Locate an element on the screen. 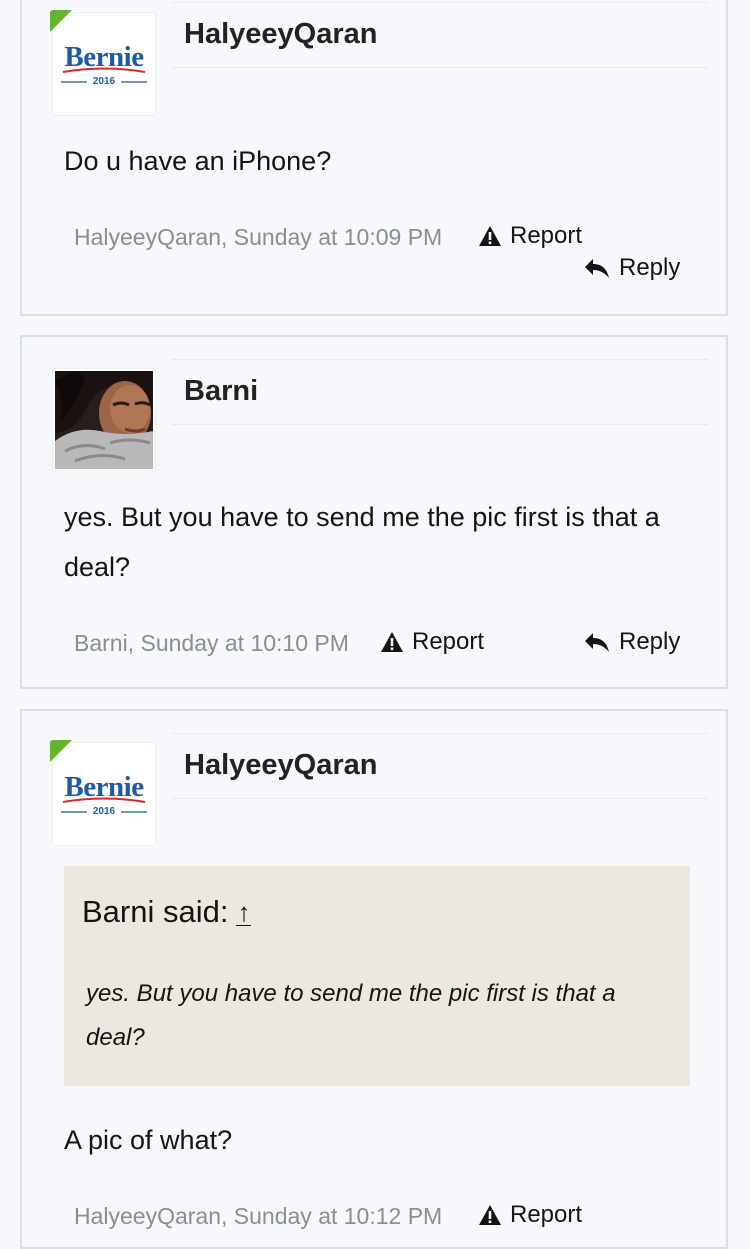  quote-author: Barni said: is located at coordinates (155, 911).